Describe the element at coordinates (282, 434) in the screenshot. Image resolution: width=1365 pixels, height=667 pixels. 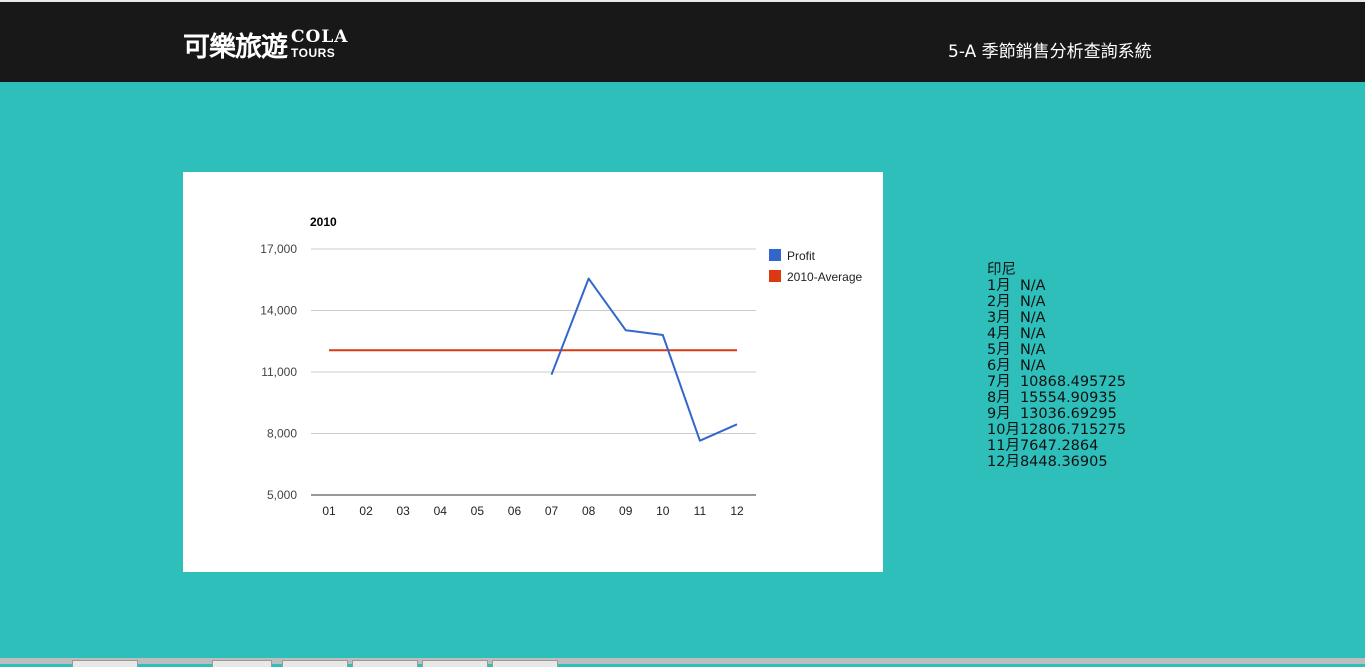
I see `y-tick-label: 8,000` at that location.